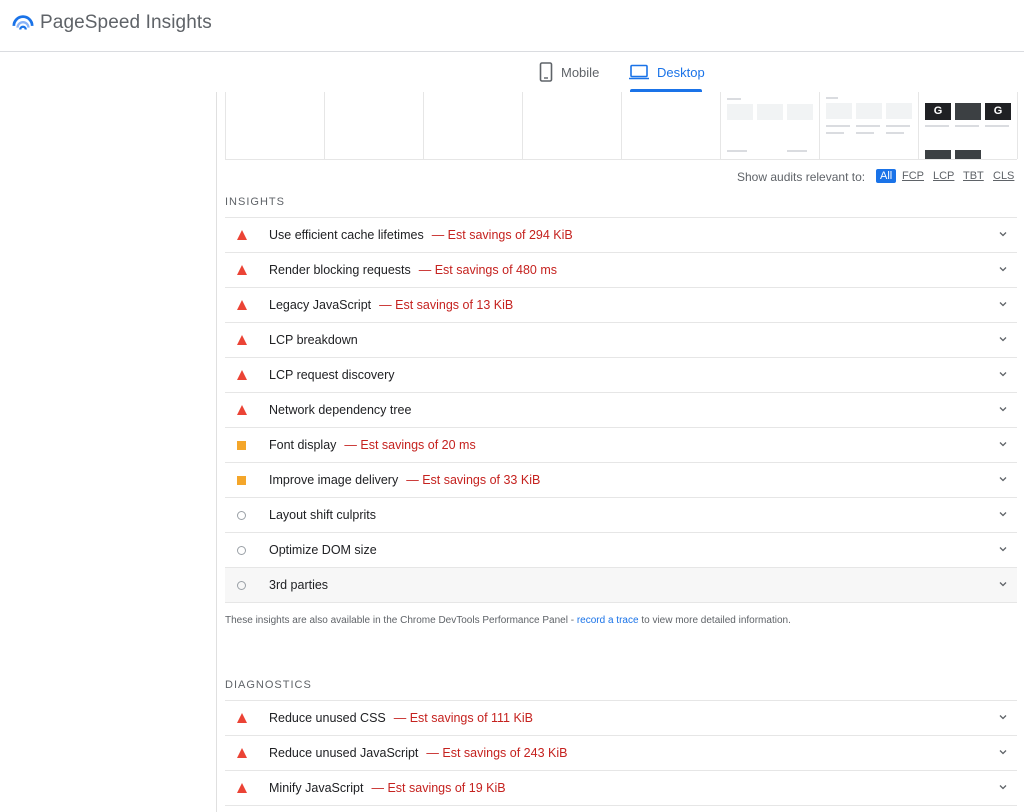 The width and height of the screenshot is (1024, 812). Describe the element at coordinates (608, 620) in the screenshot. I see `record-trace-link: record a trace` at that location.